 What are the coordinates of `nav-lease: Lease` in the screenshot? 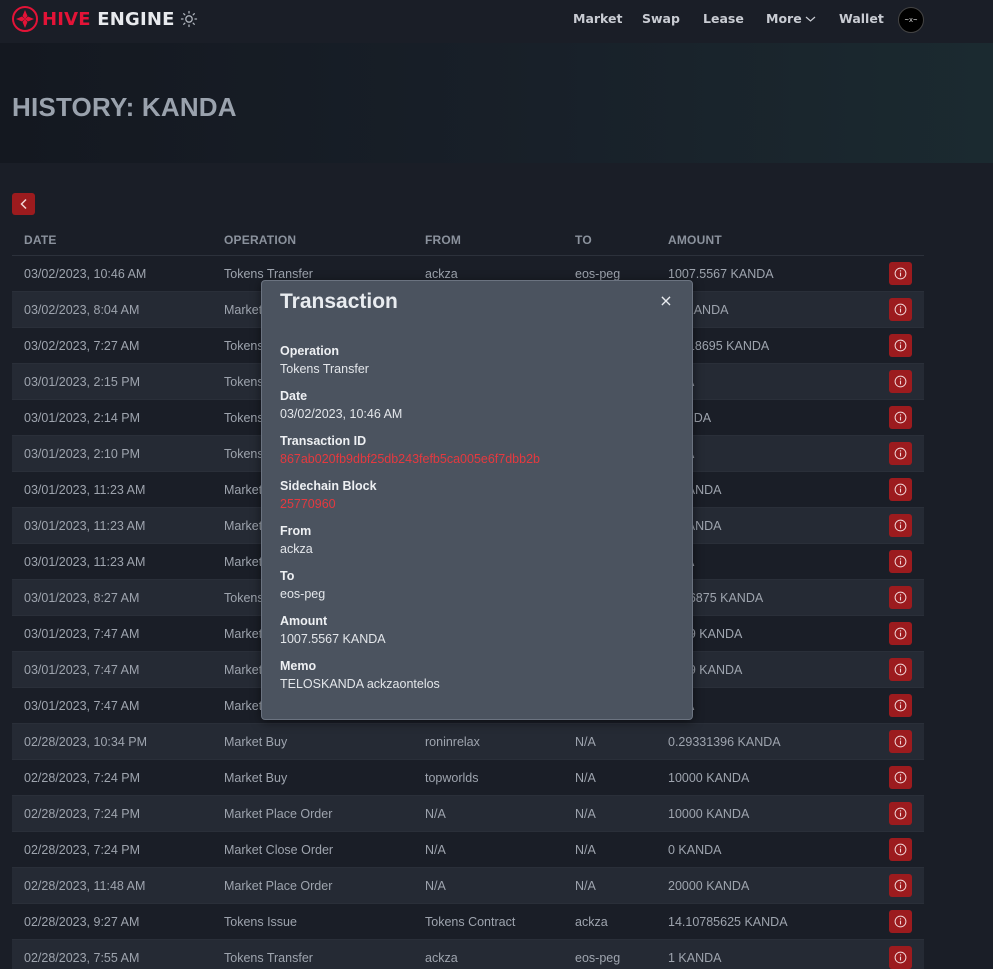 It's located at (723, 18).